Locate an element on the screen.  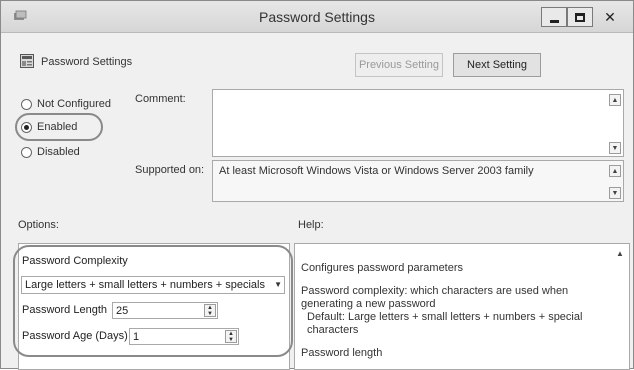
radio-label: Enabled is located at coordinates (57, 127).